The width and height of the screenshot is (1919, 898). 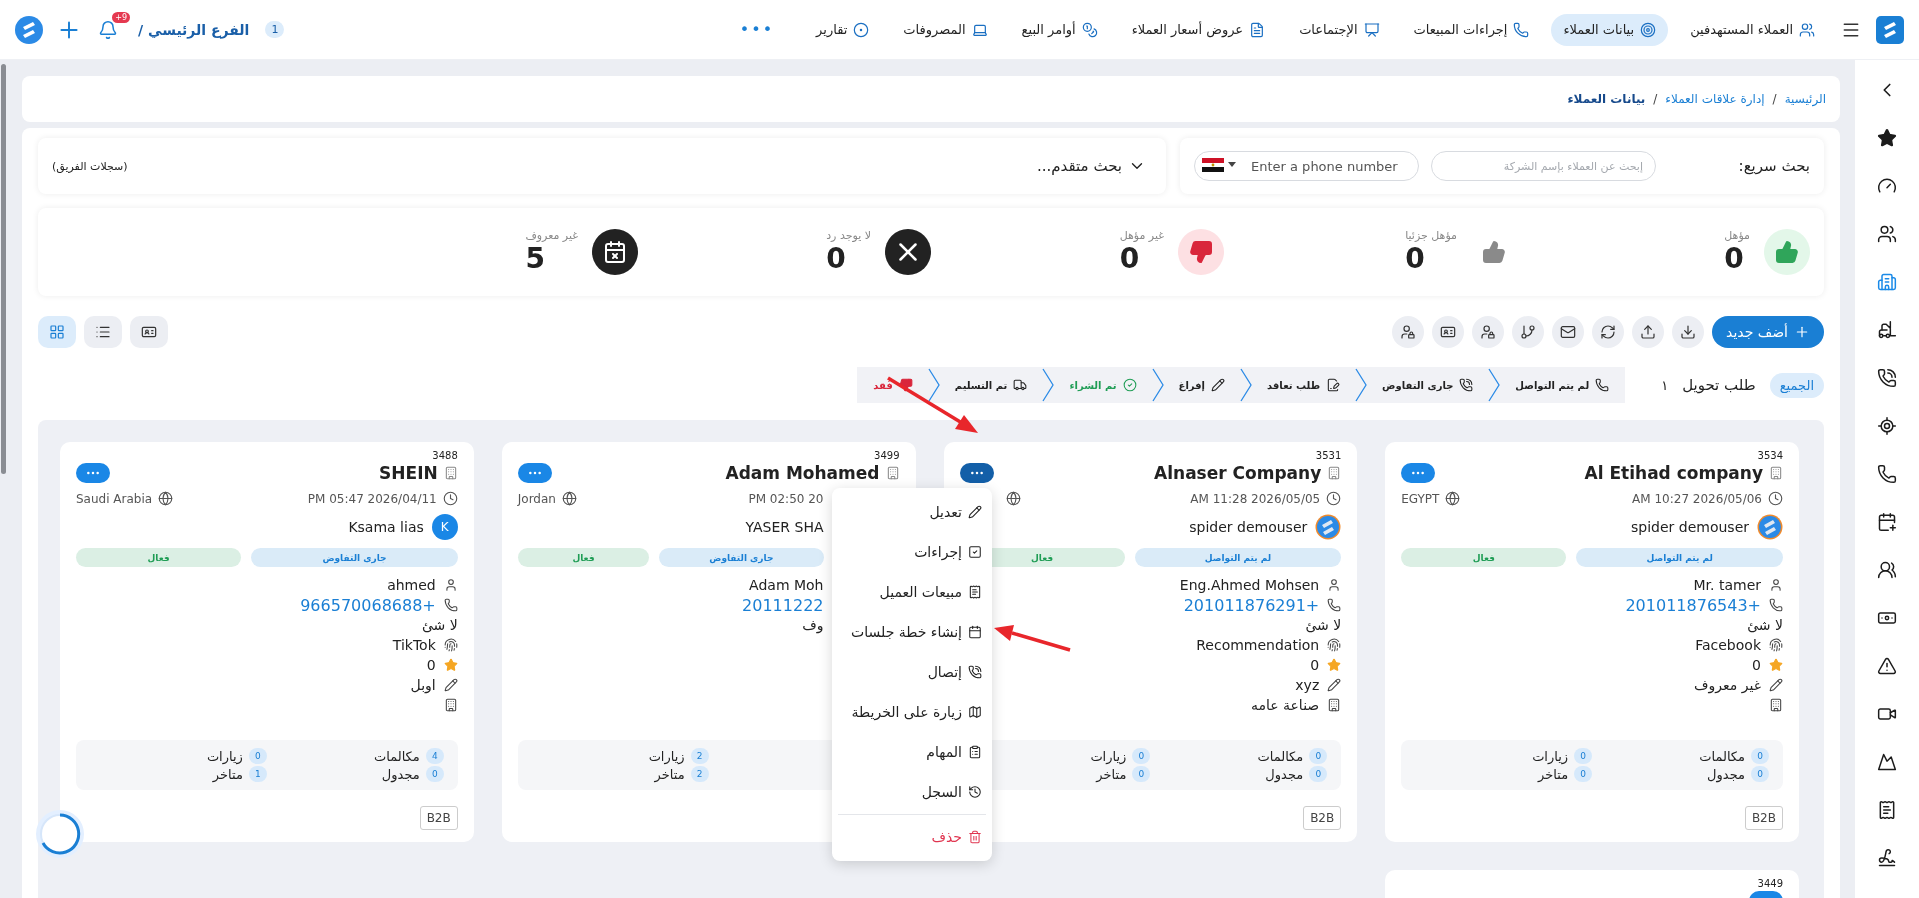 What do you see at coordinates (1728, 645) in the screenshot?
I see `detail-text: Facebook` at bounding box center [1728, 645].